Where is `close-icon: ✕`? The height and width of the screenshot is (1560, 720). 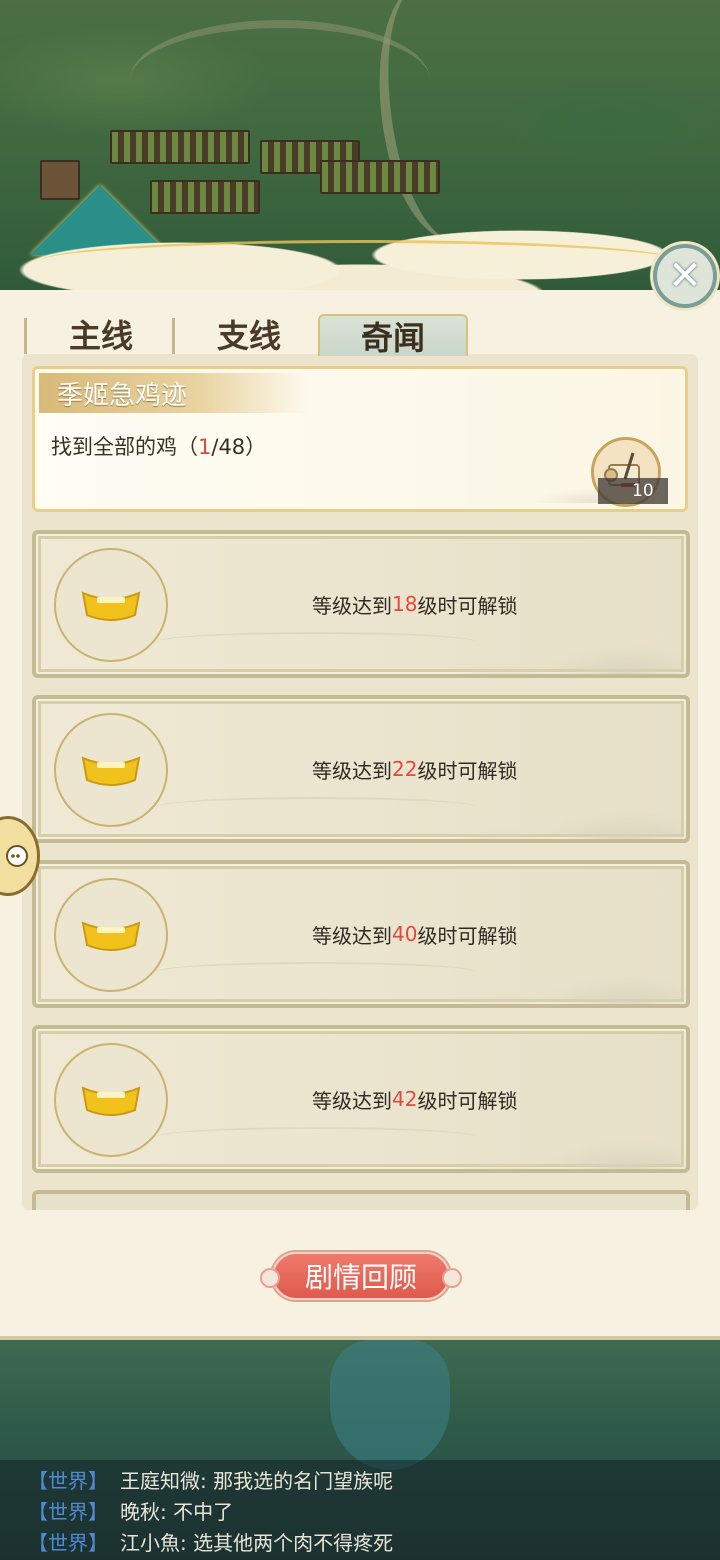 close-icon: ✕ is located at coordinates (685, 276).